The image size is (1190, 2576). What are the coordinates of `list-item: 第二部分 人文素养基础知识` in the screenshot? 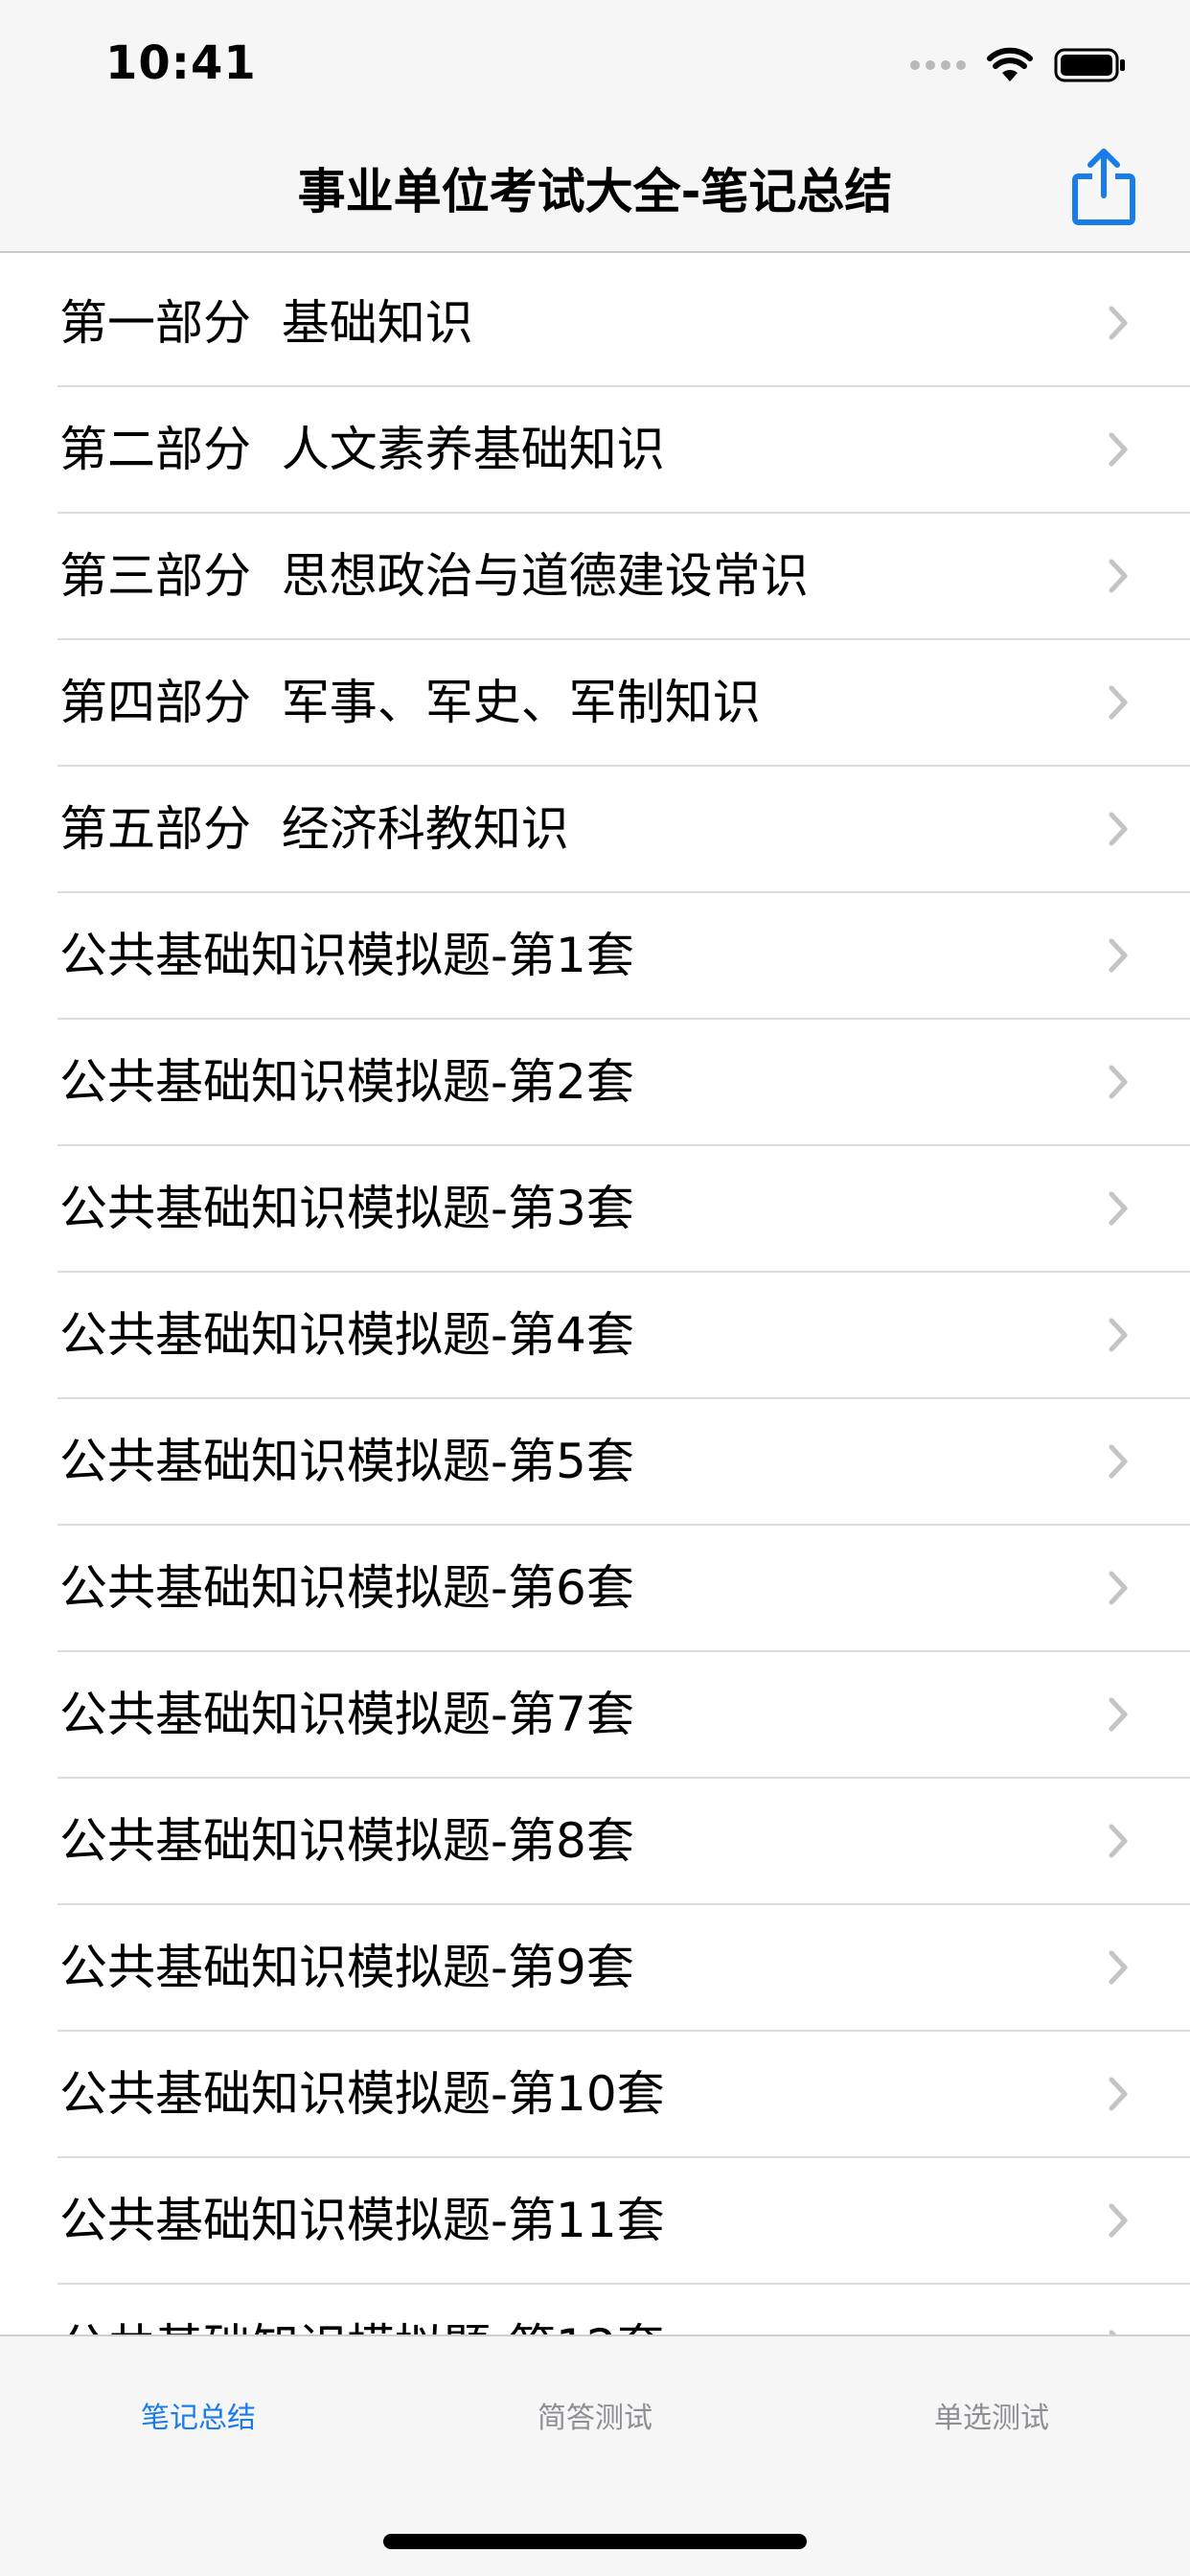 It's located at (595, 450).